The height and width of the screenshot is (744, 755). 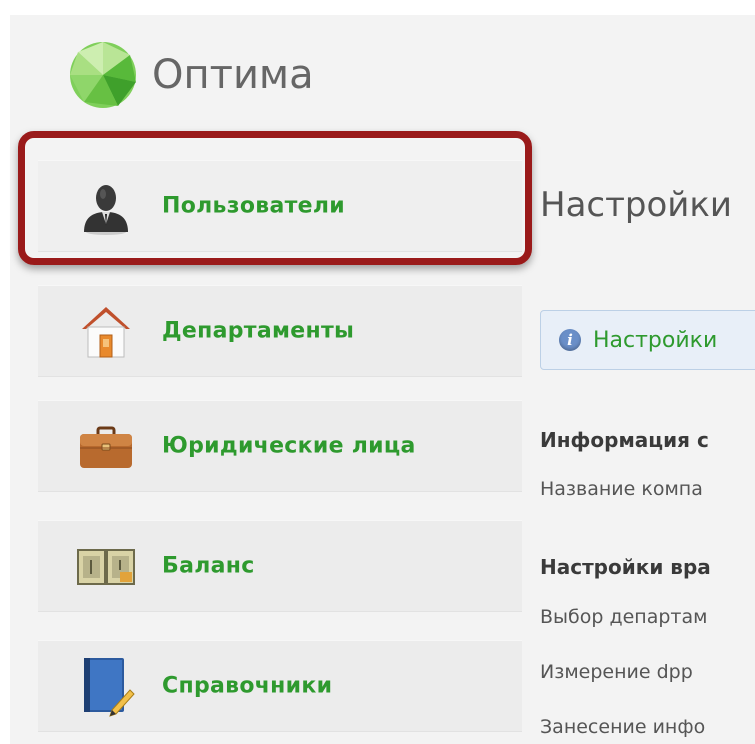 What do you see at coordinates (233, 75) in the screenshot?
I see `brand-title: Оптима` at bounding box center [233, 75].